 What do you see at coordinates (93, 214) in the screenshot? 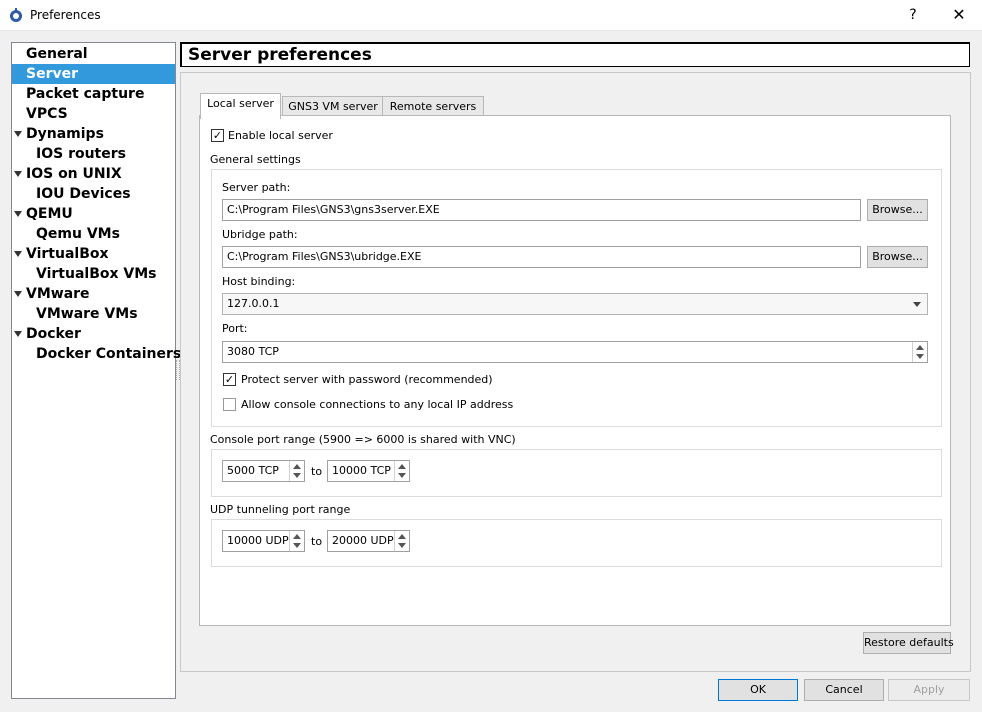
I see `sidebar-item-qemu: QEMU` at bounding box center [93, 214].